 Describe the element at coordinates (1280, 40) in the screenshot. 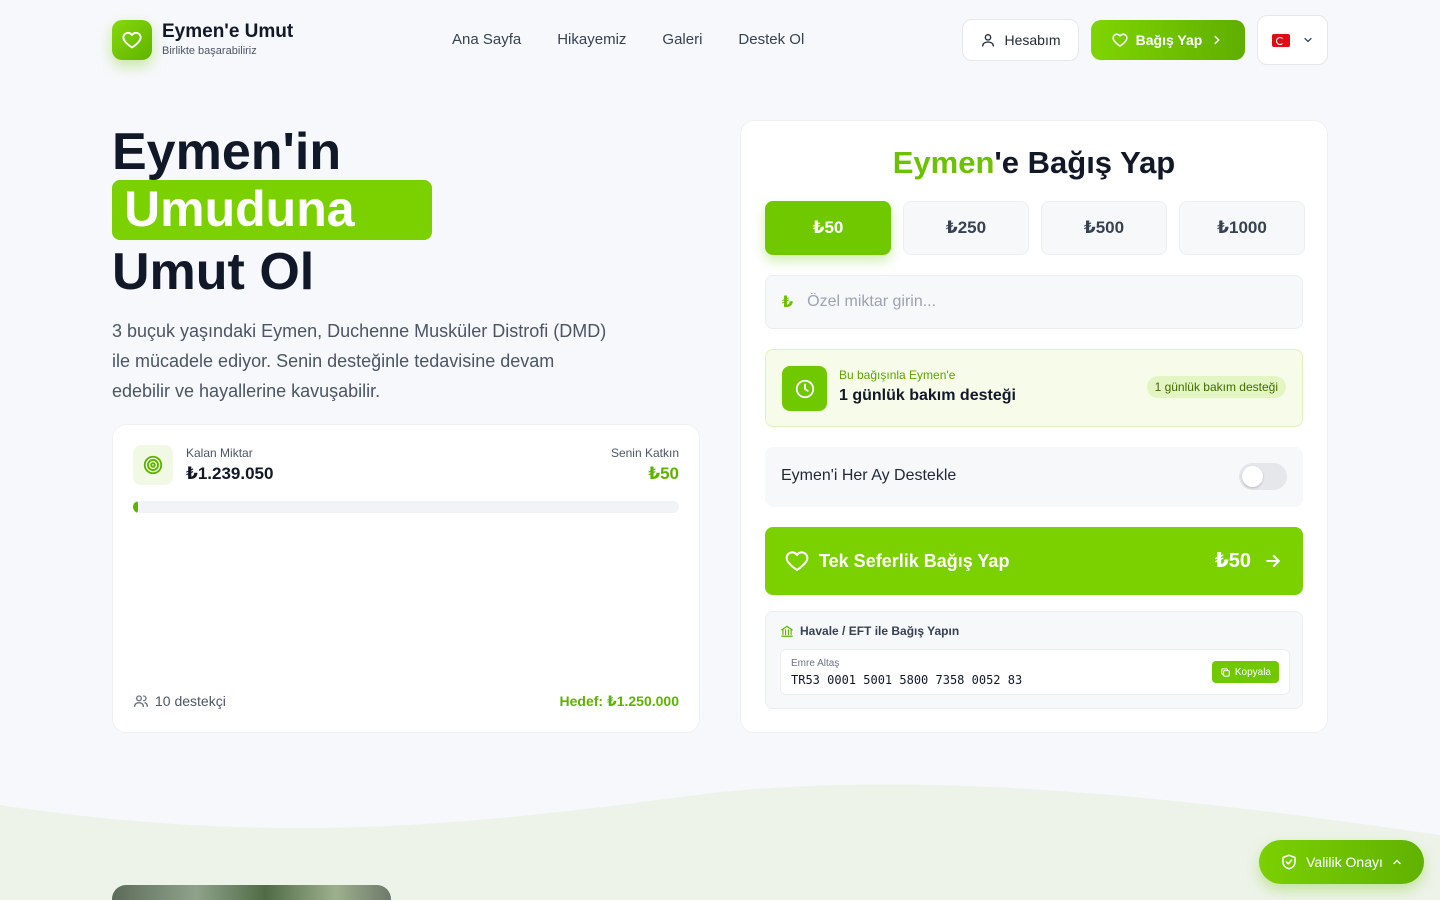

I see `turkey-flag-icon` at that location.